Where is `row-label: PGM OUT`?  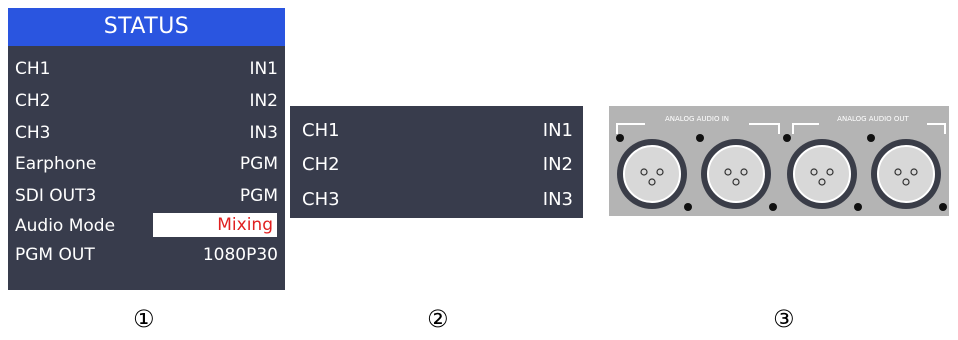
row-label: PGM OUT is located at coordinates (55, 255).